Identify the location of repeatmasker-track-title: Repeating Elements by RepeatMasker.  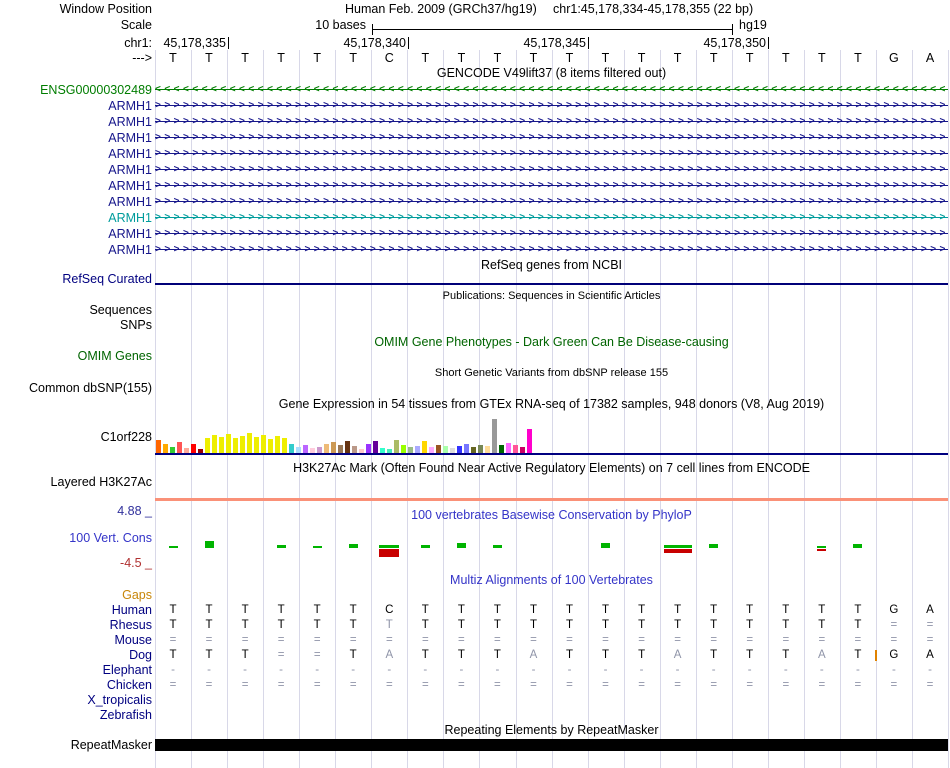
(551, 730).